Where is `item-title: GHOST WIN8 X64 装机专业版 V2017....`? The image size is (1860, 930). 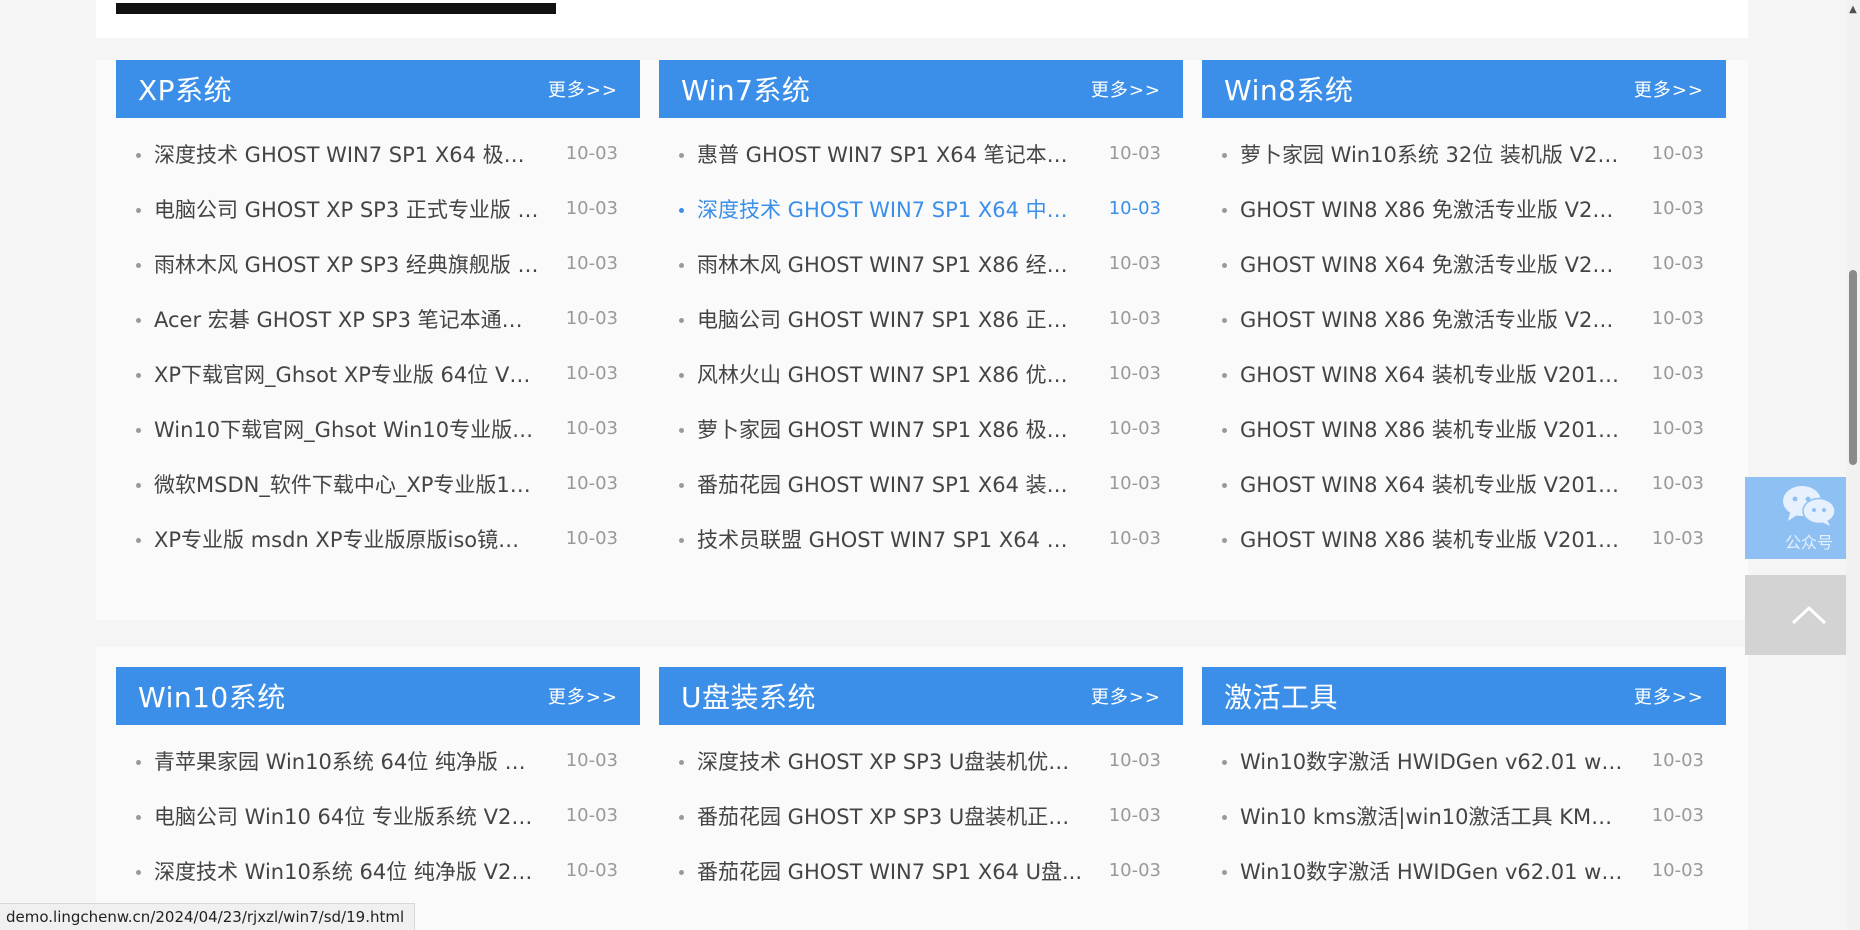 item-title: GHOST WIN8 X64 装机专业版 V2017.... is located at coordinates (1432, 484).